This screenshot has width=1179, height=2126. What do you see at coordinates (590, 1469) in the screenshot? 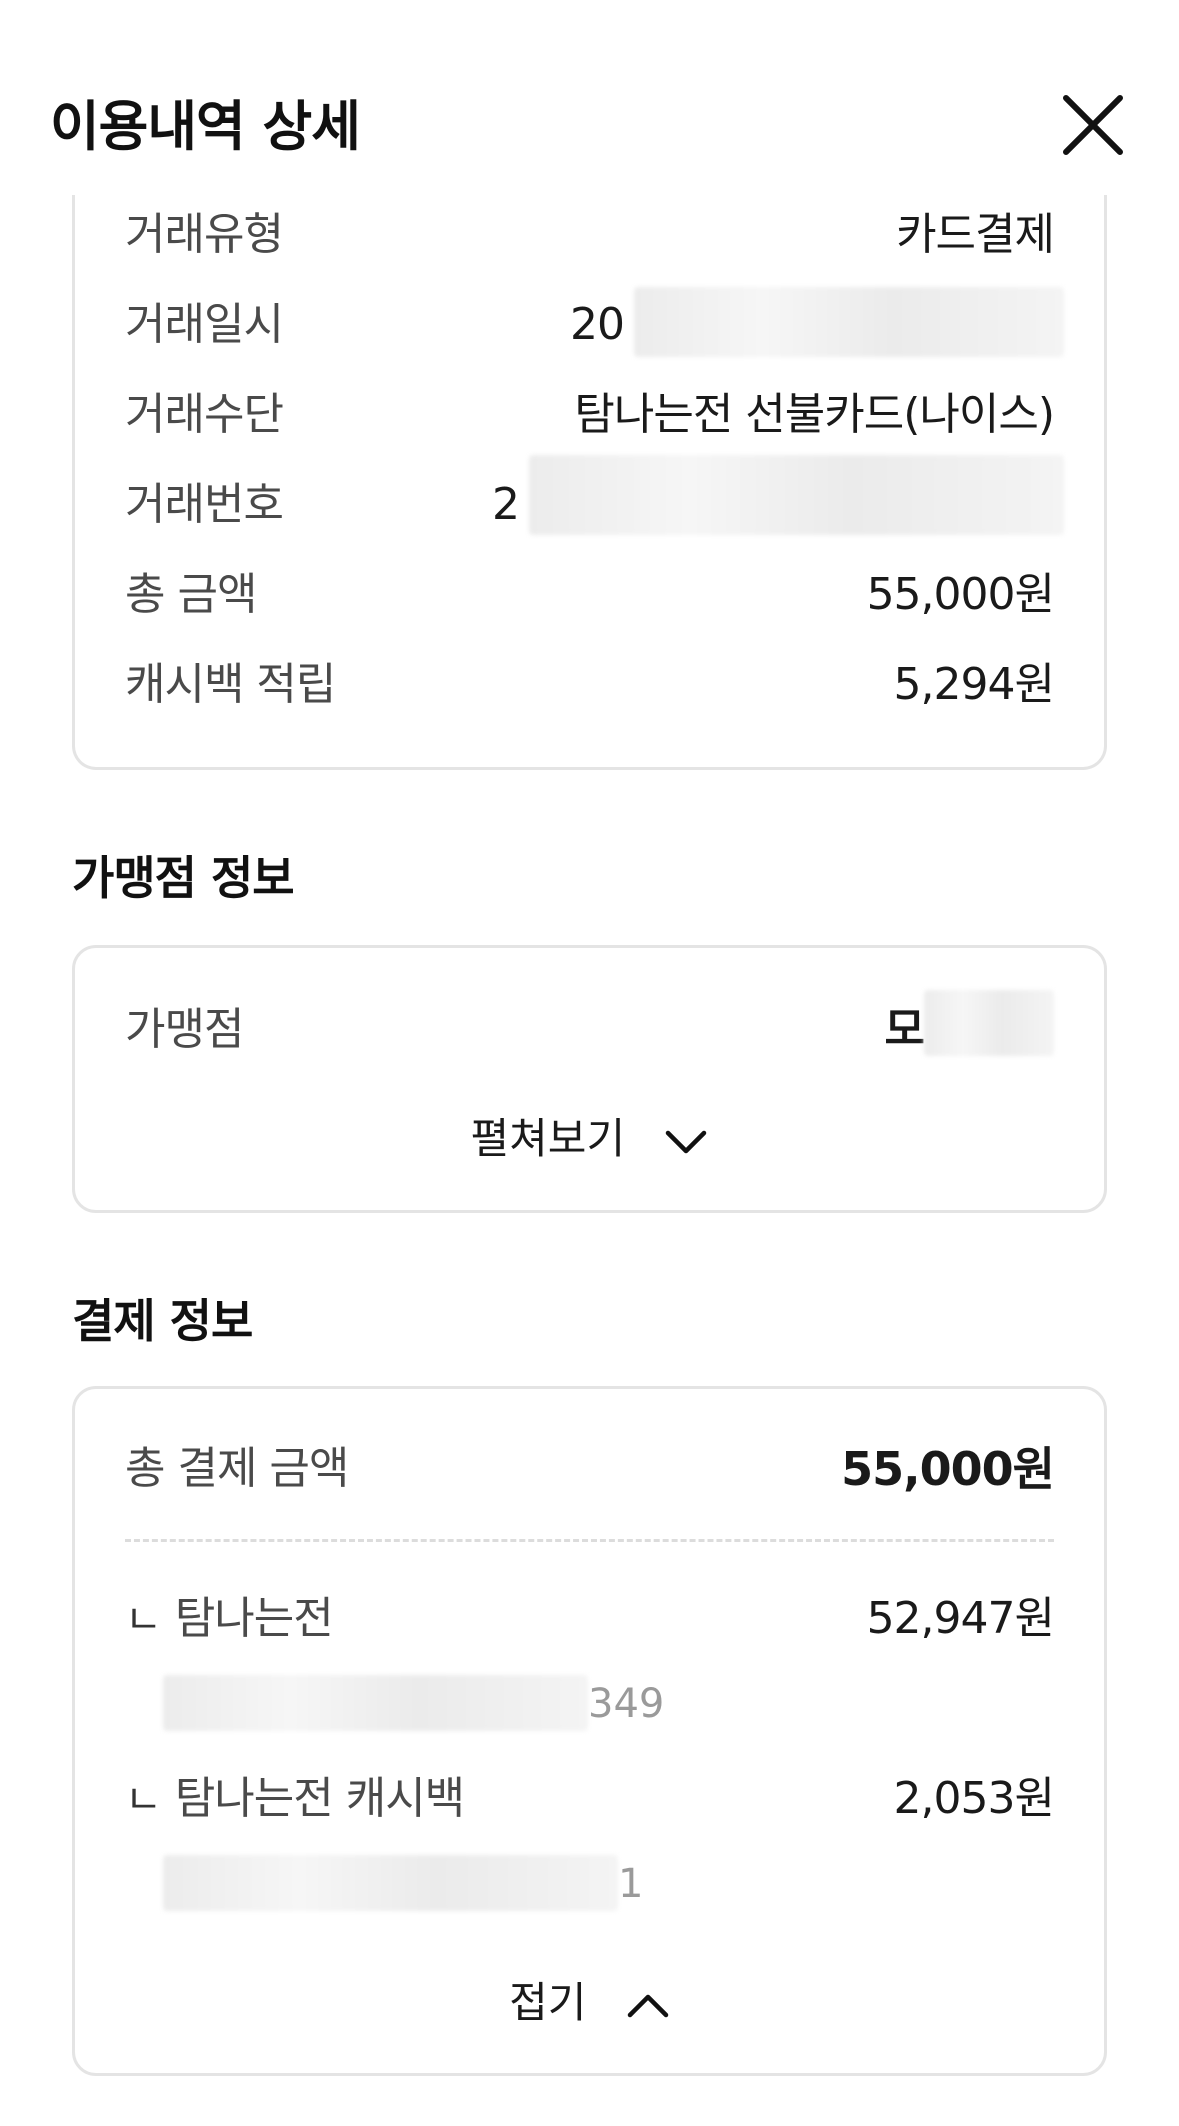
I see `row-total-payment: 총 결제 금액 55,000원` at bounding box center [590, 1469].